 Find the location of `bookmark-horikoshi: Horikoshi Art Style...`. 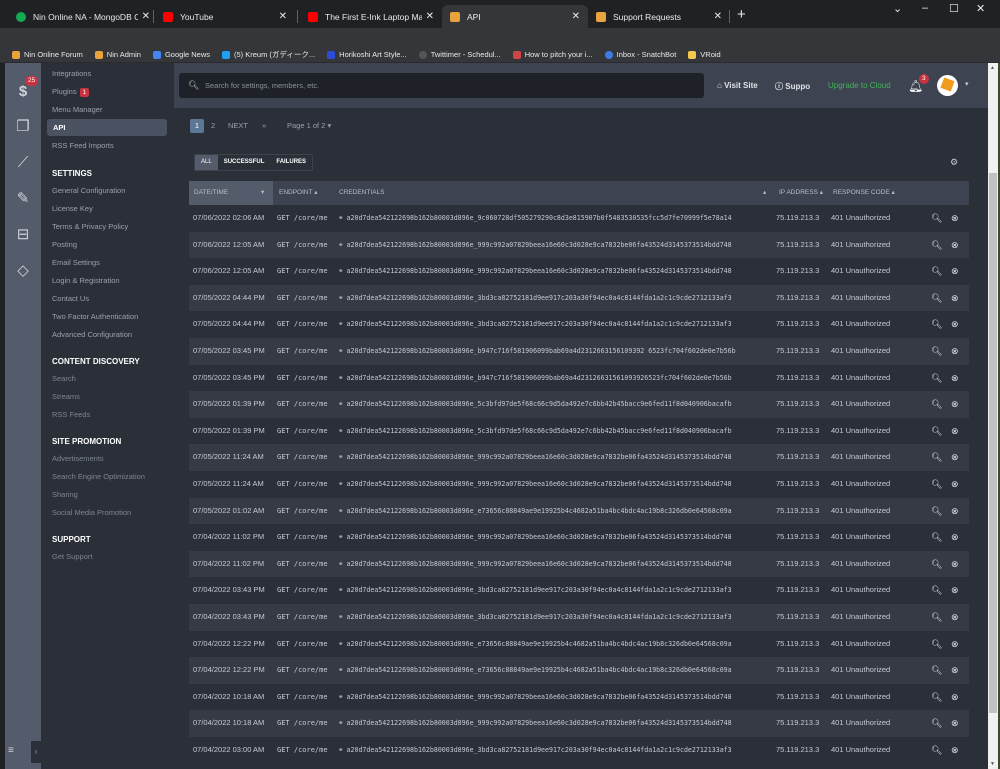

bookmark-horikoshi: Horikoshi Art Style... is located at coordinates (367, 54).